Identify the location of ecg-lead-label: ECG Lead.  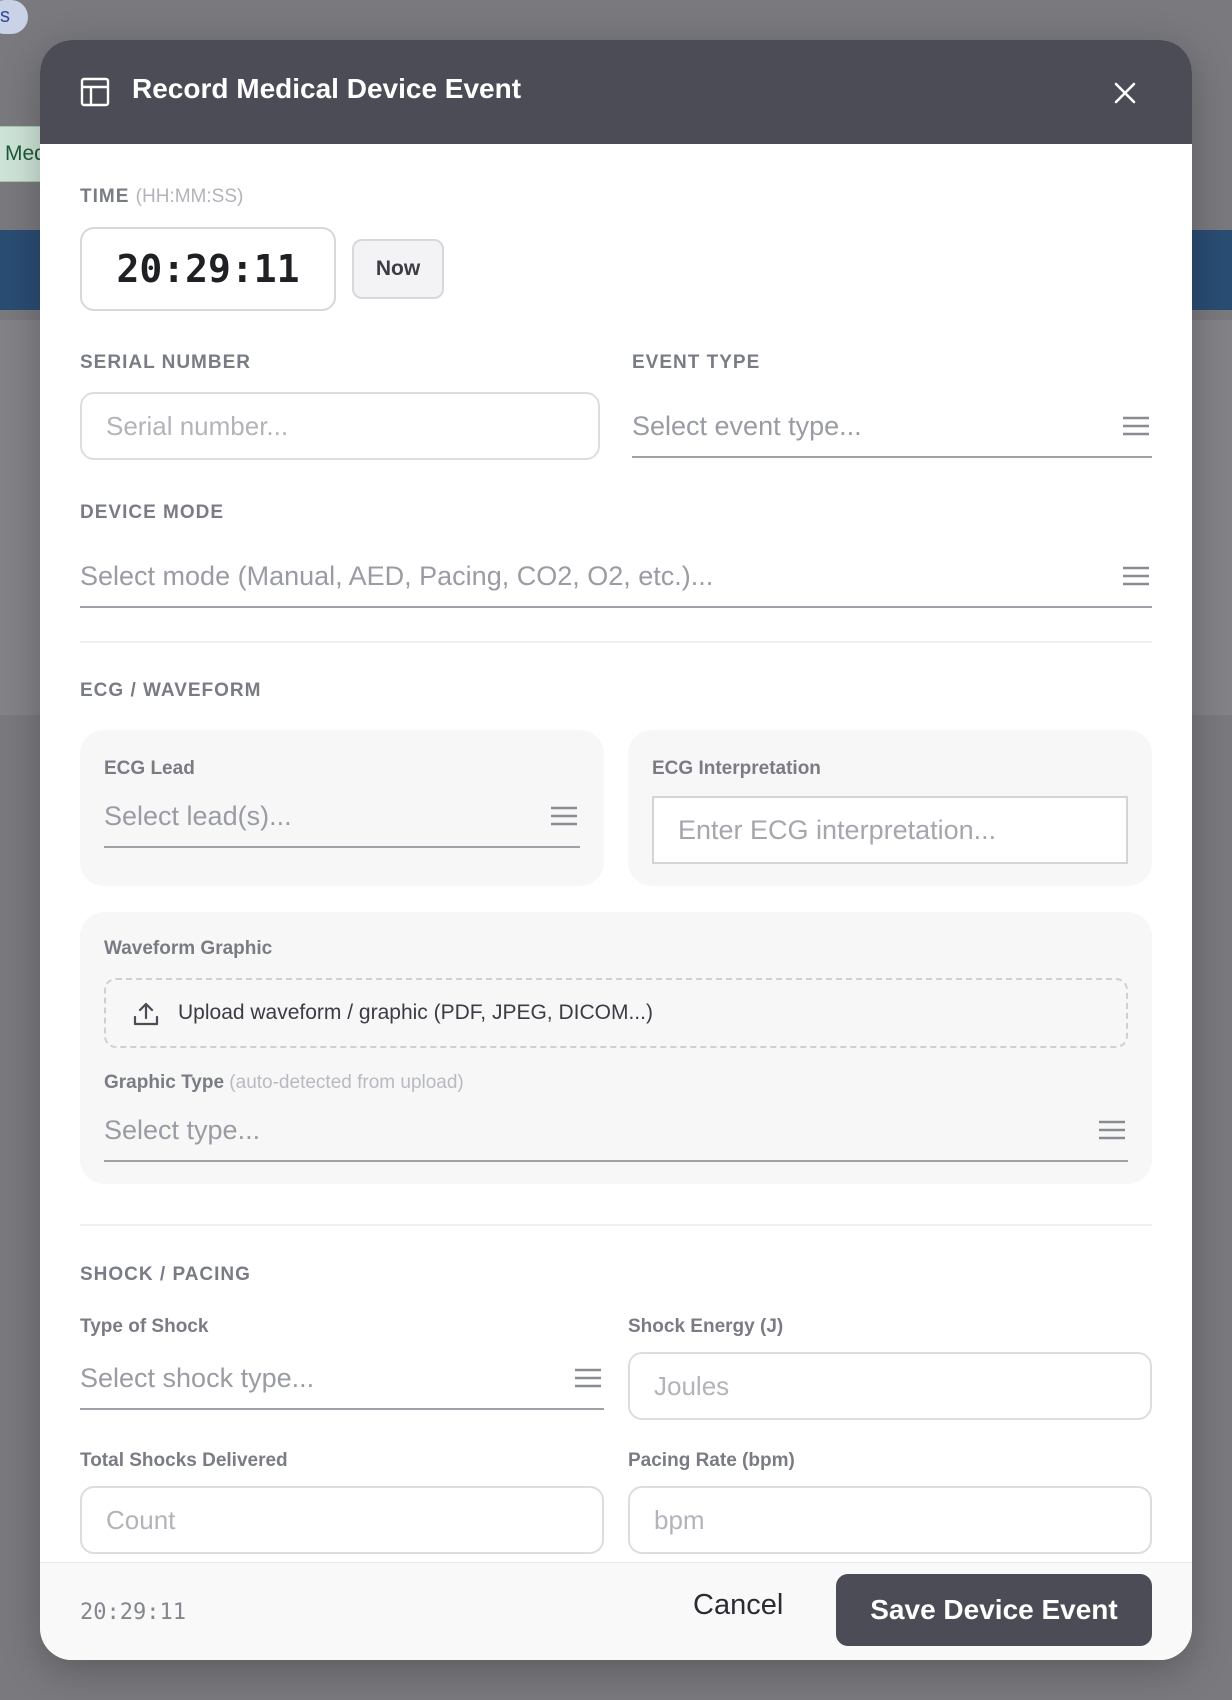
(149, 768).